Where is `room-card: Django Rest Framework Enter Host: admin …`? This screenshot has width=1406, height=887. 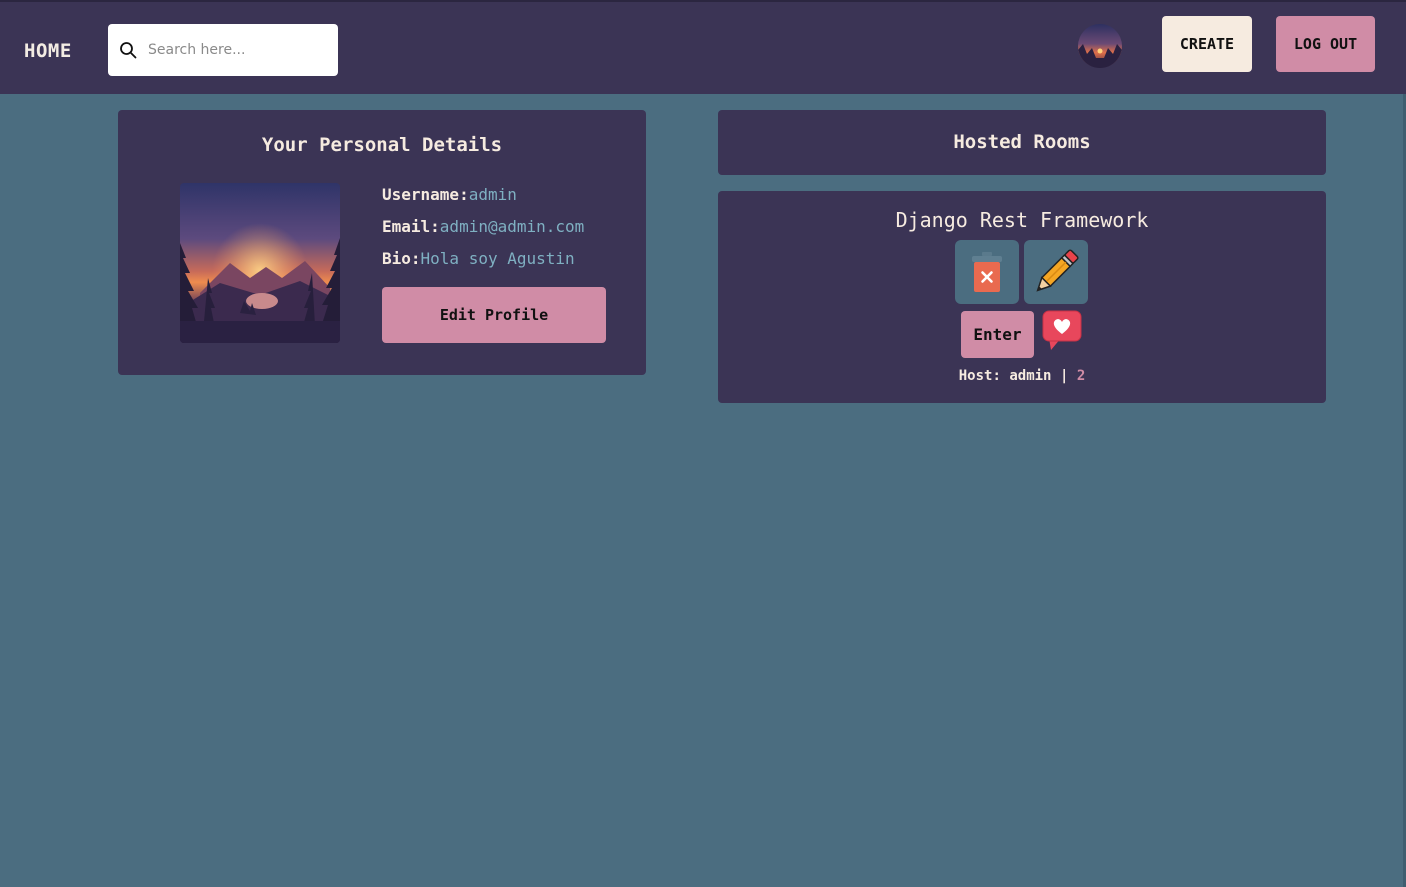 room-card: Django Rest Framework Enter Host: admin … is located at coordinates (1022, 297).